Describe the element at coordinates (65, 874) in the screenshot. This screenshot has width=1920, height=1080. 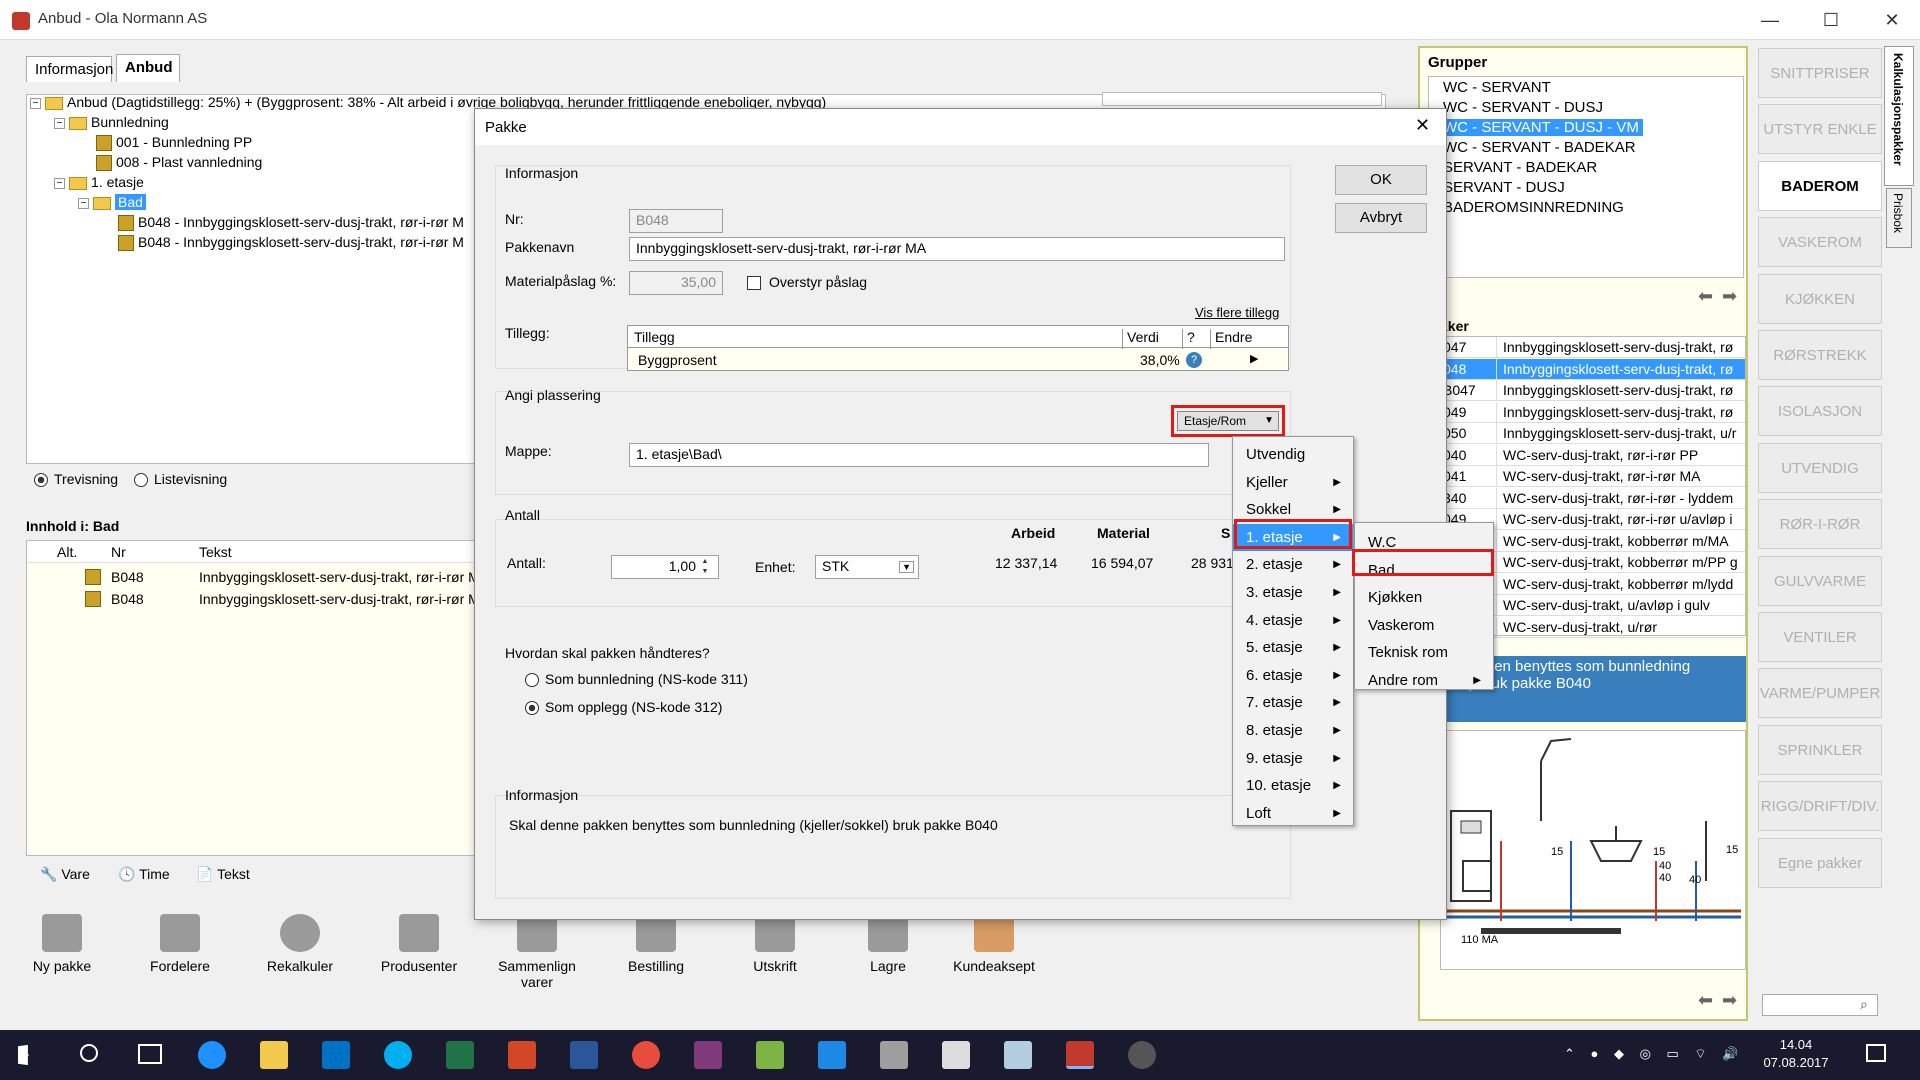
I see `add-vare-button: 🔧 Vare` at that location.